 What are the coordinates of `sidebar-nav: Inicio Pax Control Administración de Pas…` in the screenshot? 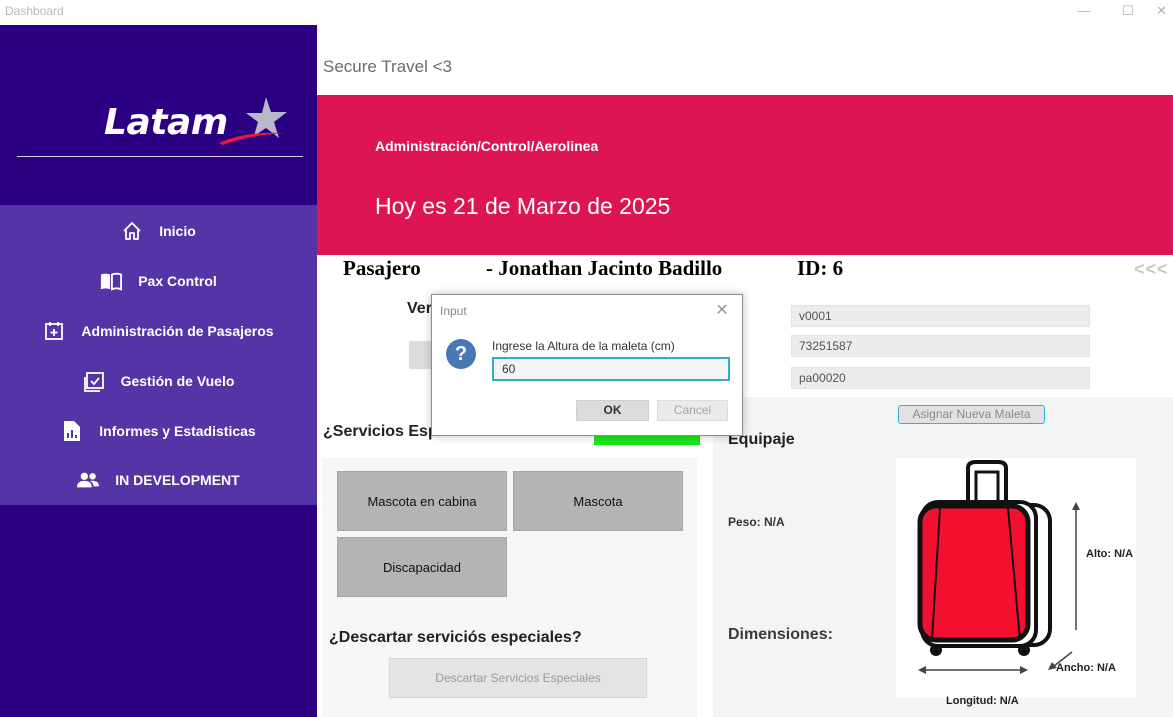 It's located at (158, 355).